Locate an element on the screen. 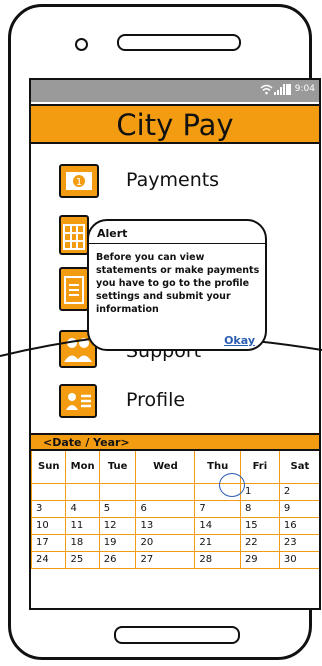  day-cell: 26 is located at coordinates (117, 559).